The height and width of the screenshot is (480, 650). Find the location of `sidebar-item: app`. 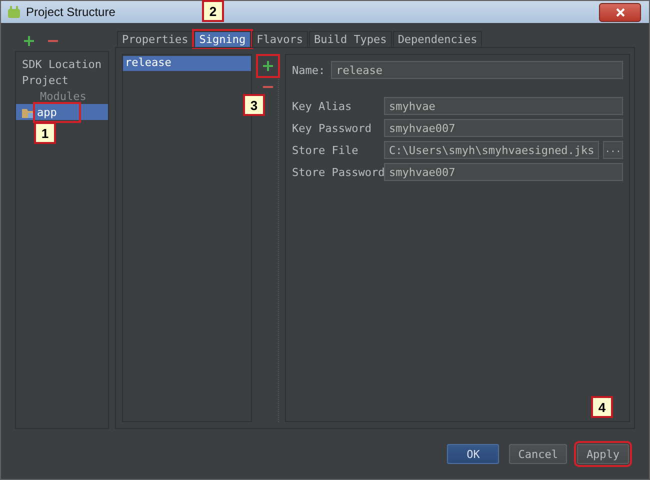

sidebar-item: app is located at coordinates (62, 112).